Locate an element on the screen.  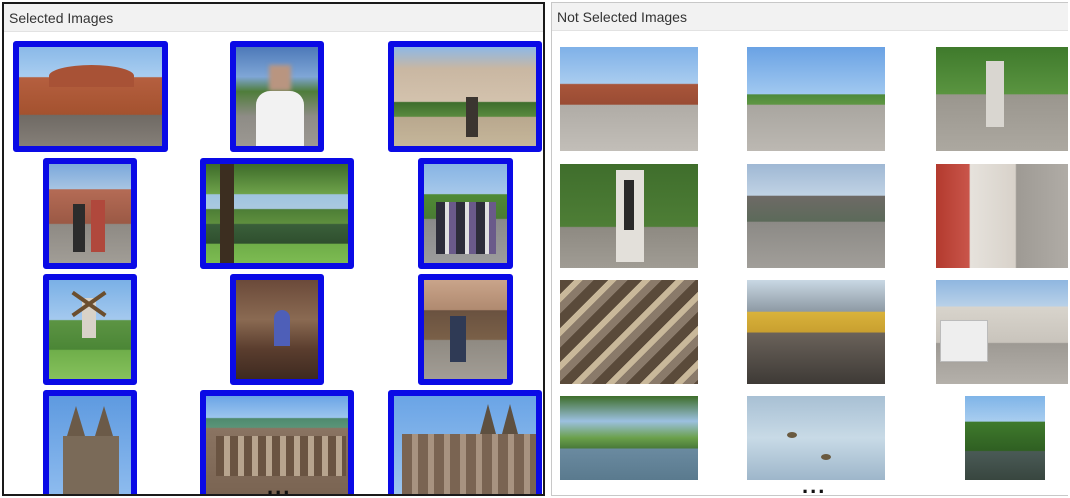
tram-street-image is located at coordinates (816, 216).